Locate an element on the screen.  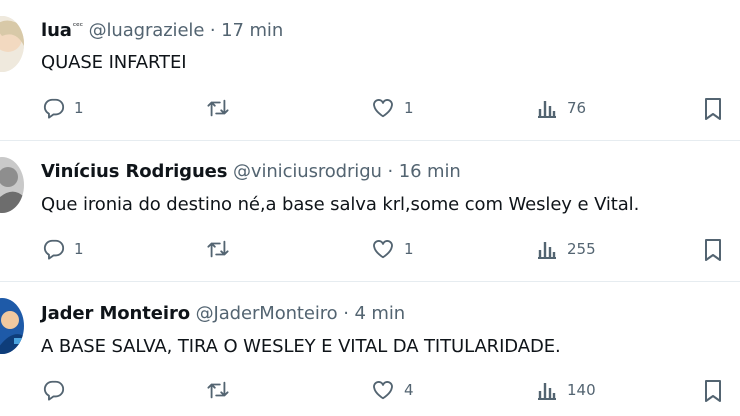
timestamp: 4 min is located at coordinates (379, 313).